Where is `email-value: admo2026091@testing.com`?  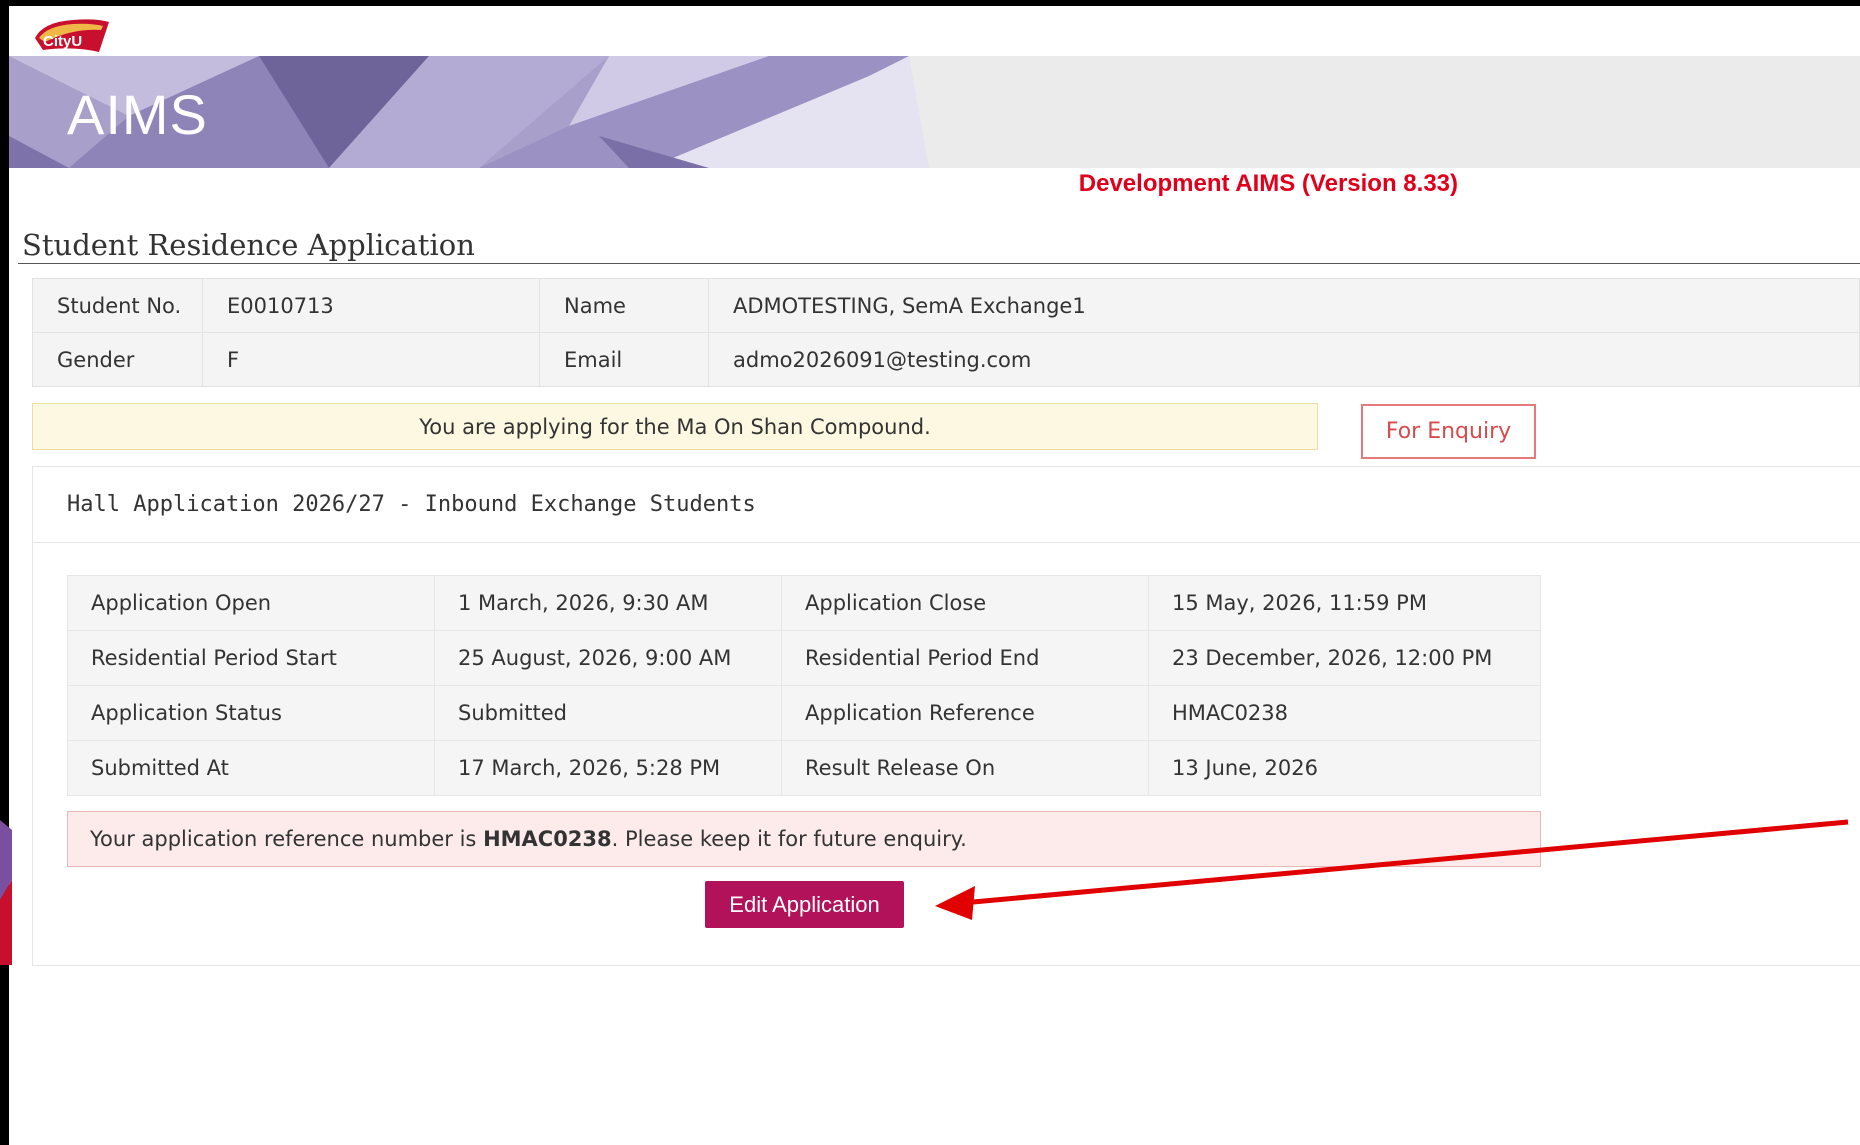
email-value: admo2026091@testing.com is located at coordinates (1284, 359).